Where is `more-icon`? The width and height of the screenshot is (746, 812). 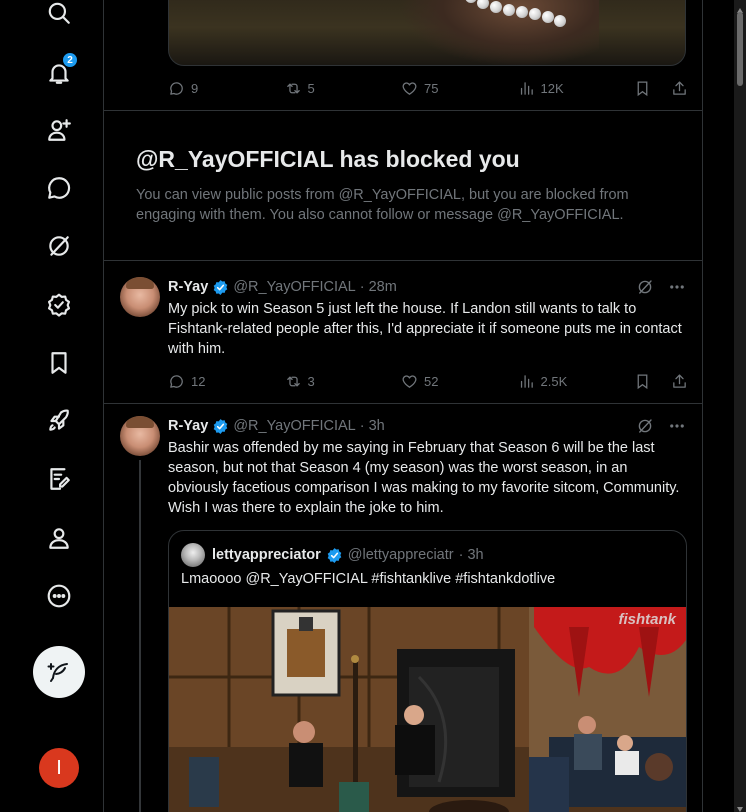
more-icon is located at coordinates (59, 596).